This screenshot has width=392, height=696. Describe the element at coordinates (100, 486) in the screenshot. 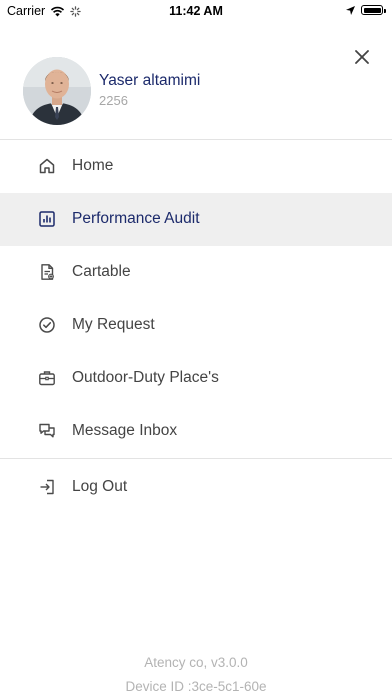

I see `logout-label: Log Out` at that location.